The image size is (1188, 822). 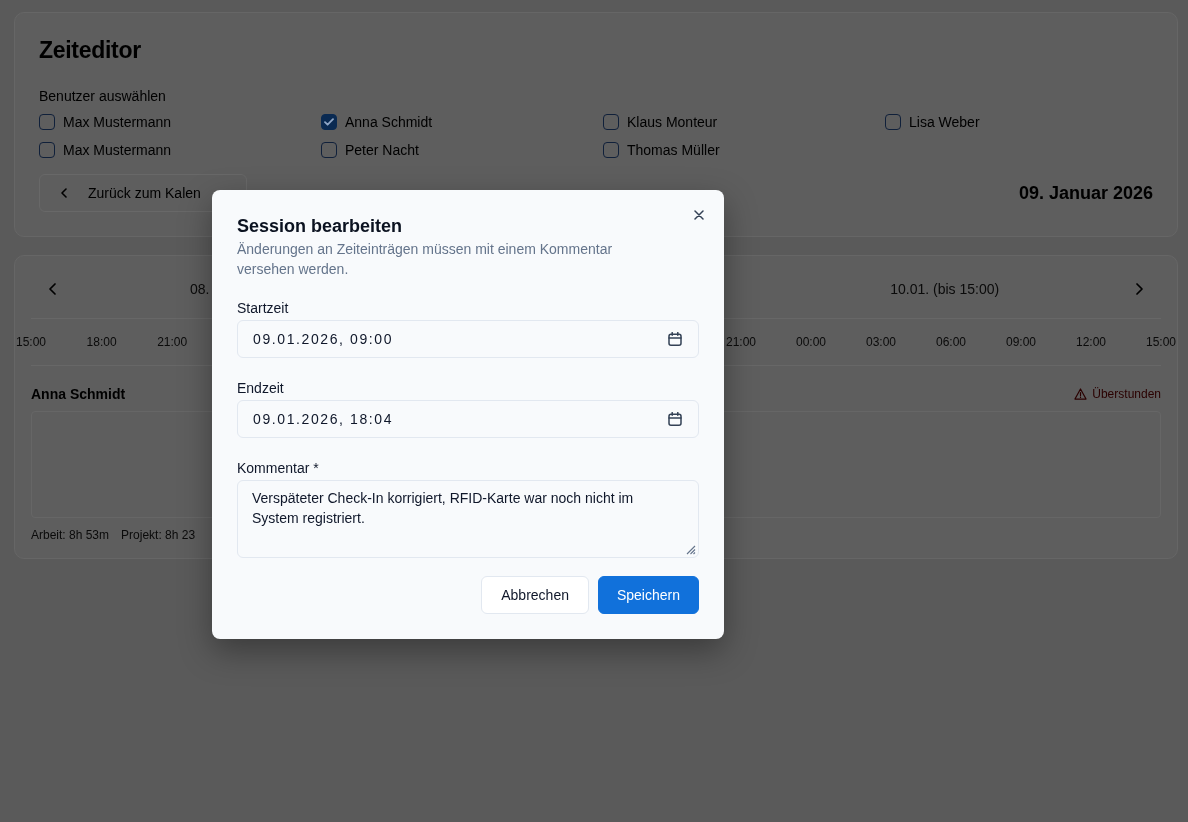 I want to click on close-icon, so click(x=699, y=215).